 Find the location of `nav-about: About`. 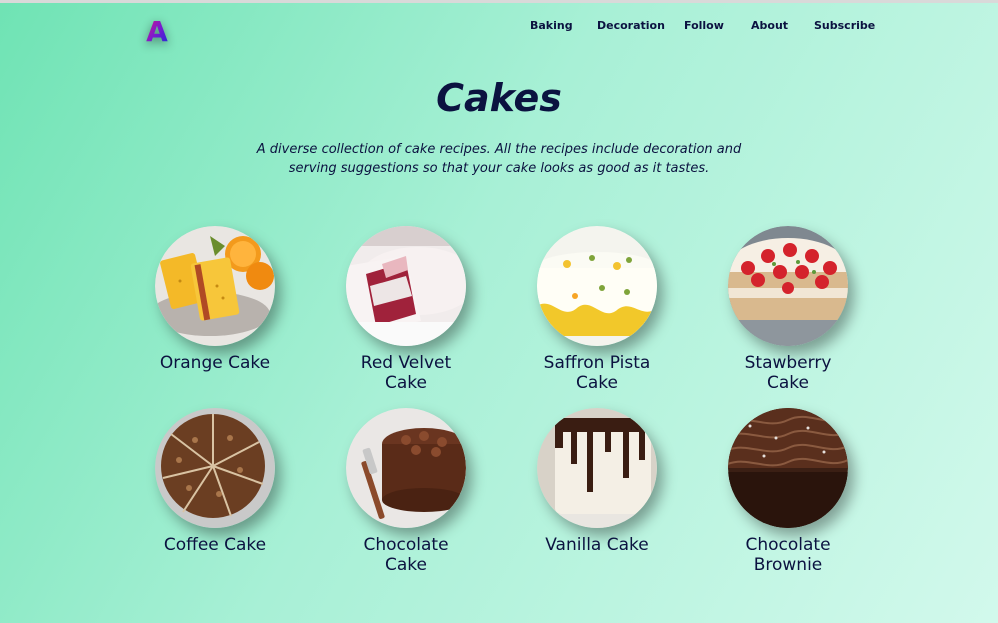

nav-about: About is located at coordinates (769, 25).